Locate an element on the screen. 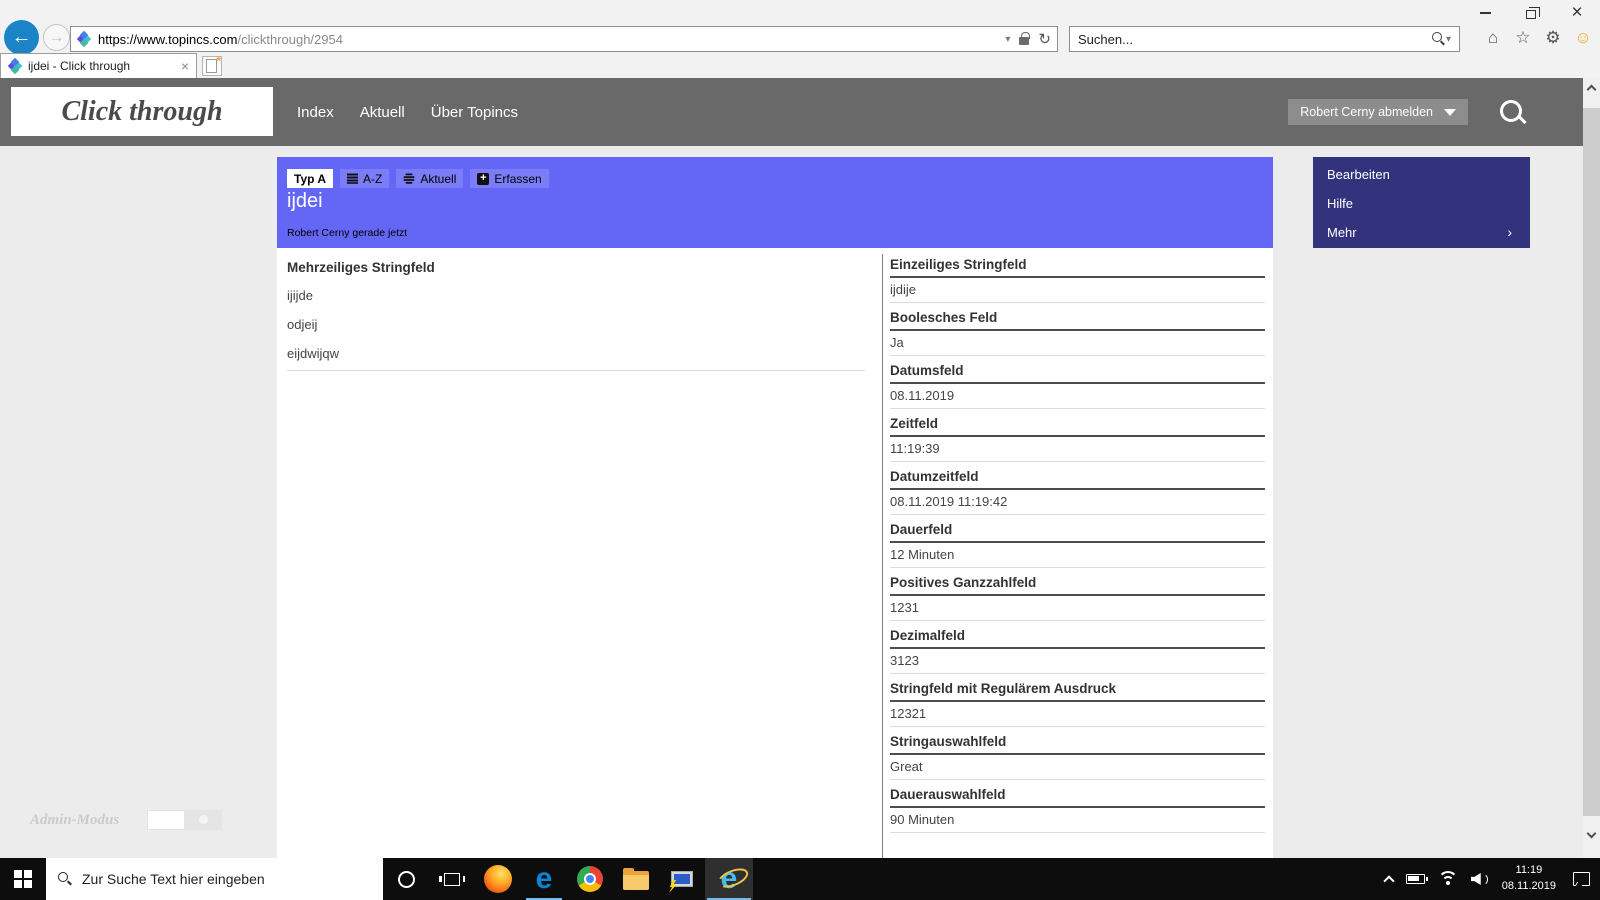  taskbar-clock: 11:19 08.11.2019 is located at coordinates (1529, 879).